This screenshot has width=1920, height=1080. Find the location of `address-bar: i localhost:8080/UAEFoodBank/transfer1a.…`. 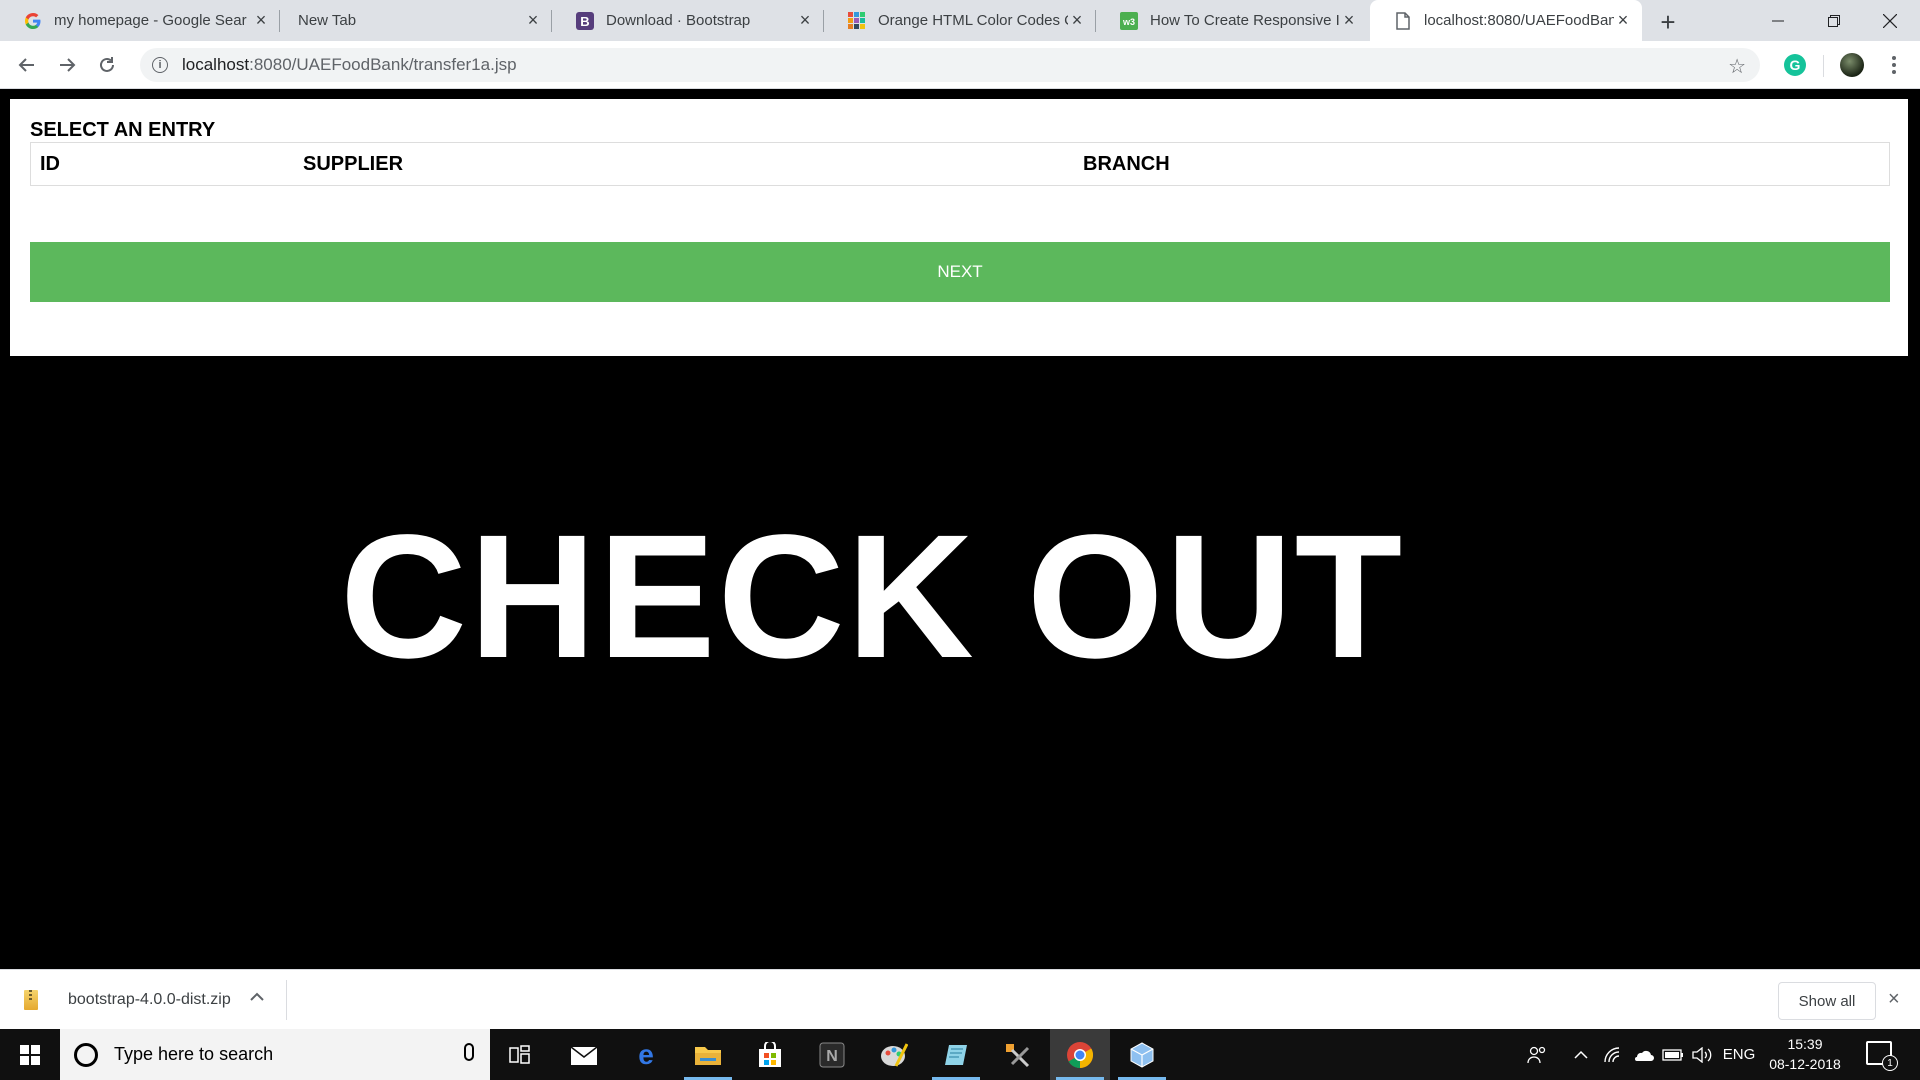

address-bar: i localhost:8080/UAEFoodBank/transfer1a.… is located at coordinates (950, 65).